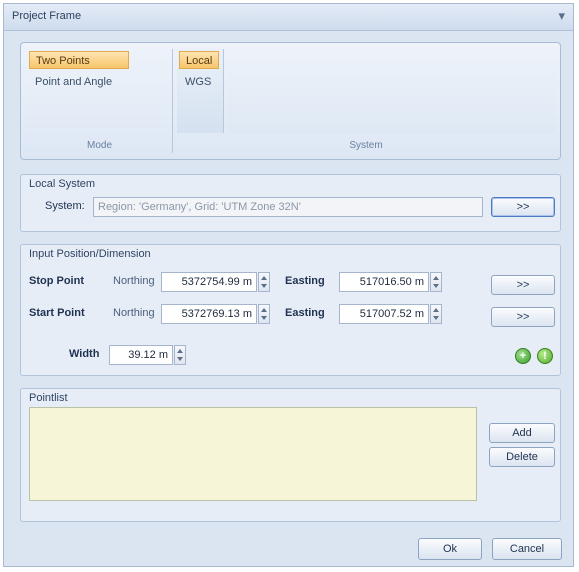  What do you see at coordinates (47, 16) in the screenshot?
I see `window-title: Project Frame` at bounding box center [47, 16].